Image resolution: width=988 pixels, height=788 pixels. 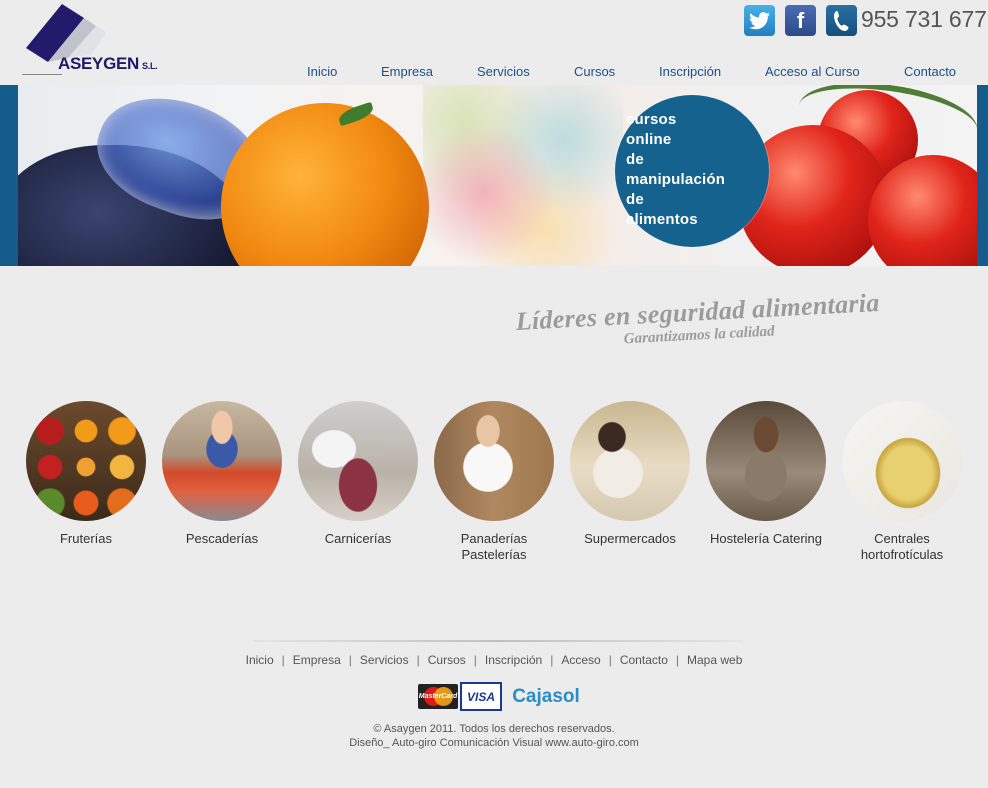 I want to click on category-carnicerias: Carnicerías, so click(x=358, y=474).